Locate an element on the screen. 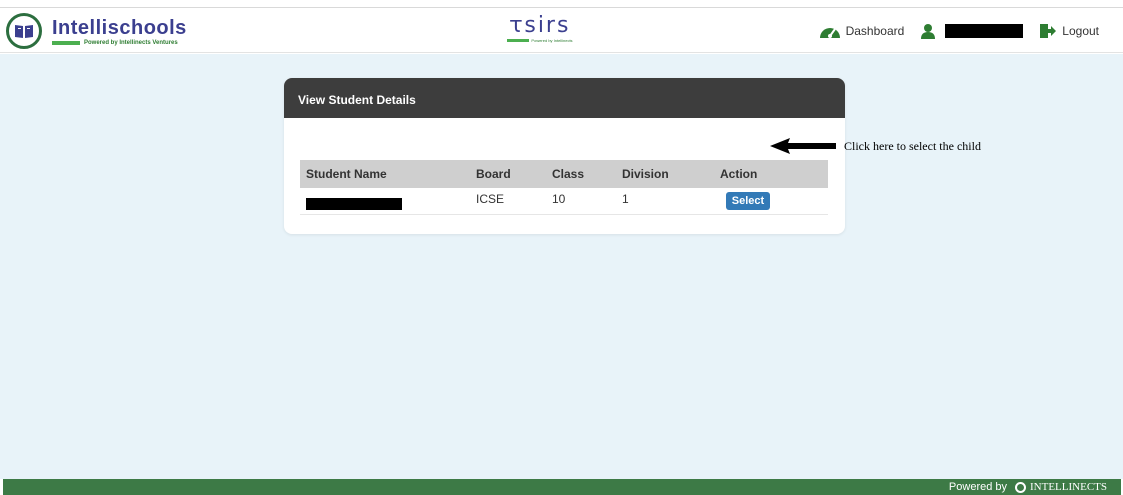 Image resolution: width=1123 pixels, height=495 pixels. brand-subtitle: Powered by Intellinects Ventures is located at coordinates (131, 42).